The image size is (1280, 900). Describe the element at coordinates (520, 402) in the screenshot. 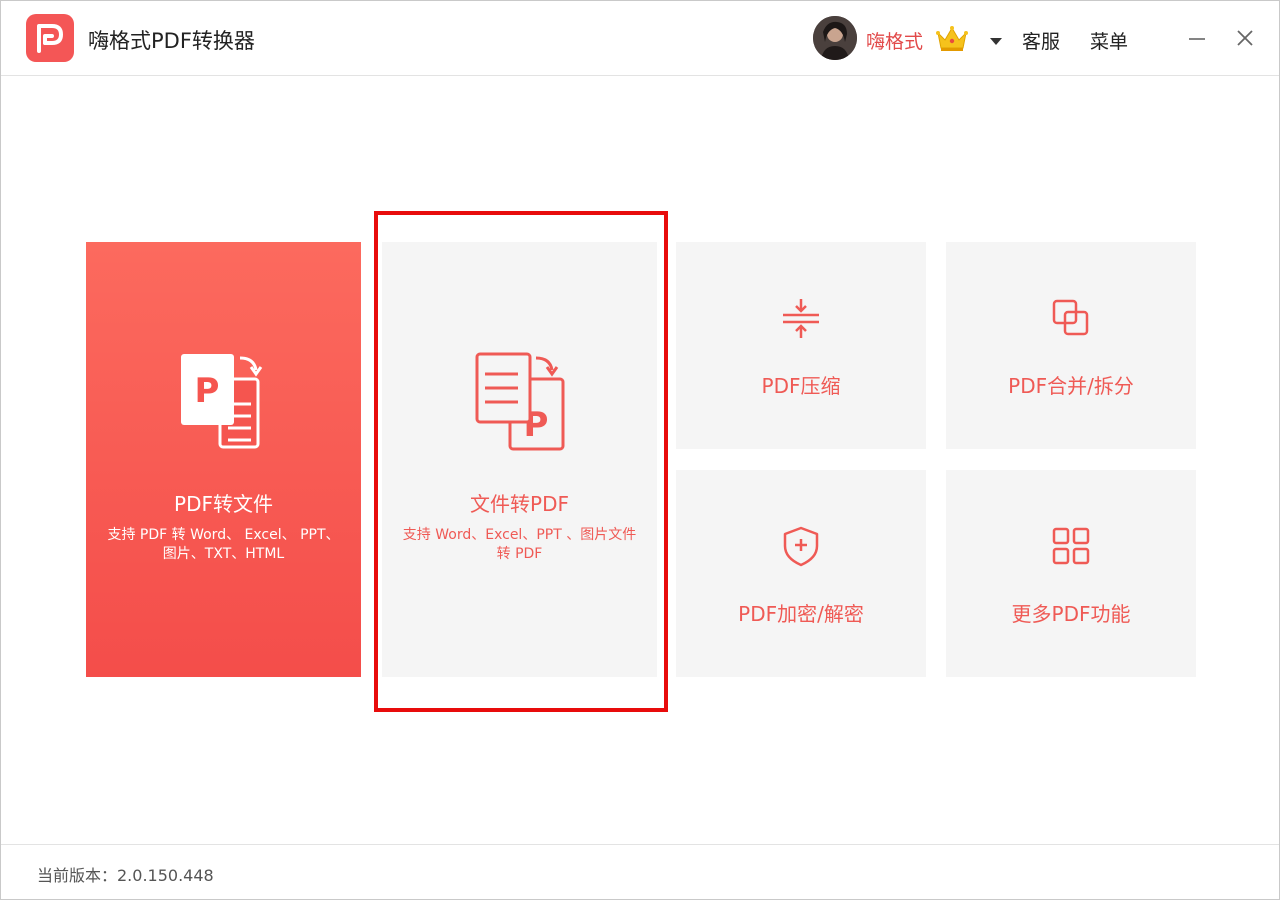

I see `doc-to-pdf-icon: P` at that location.